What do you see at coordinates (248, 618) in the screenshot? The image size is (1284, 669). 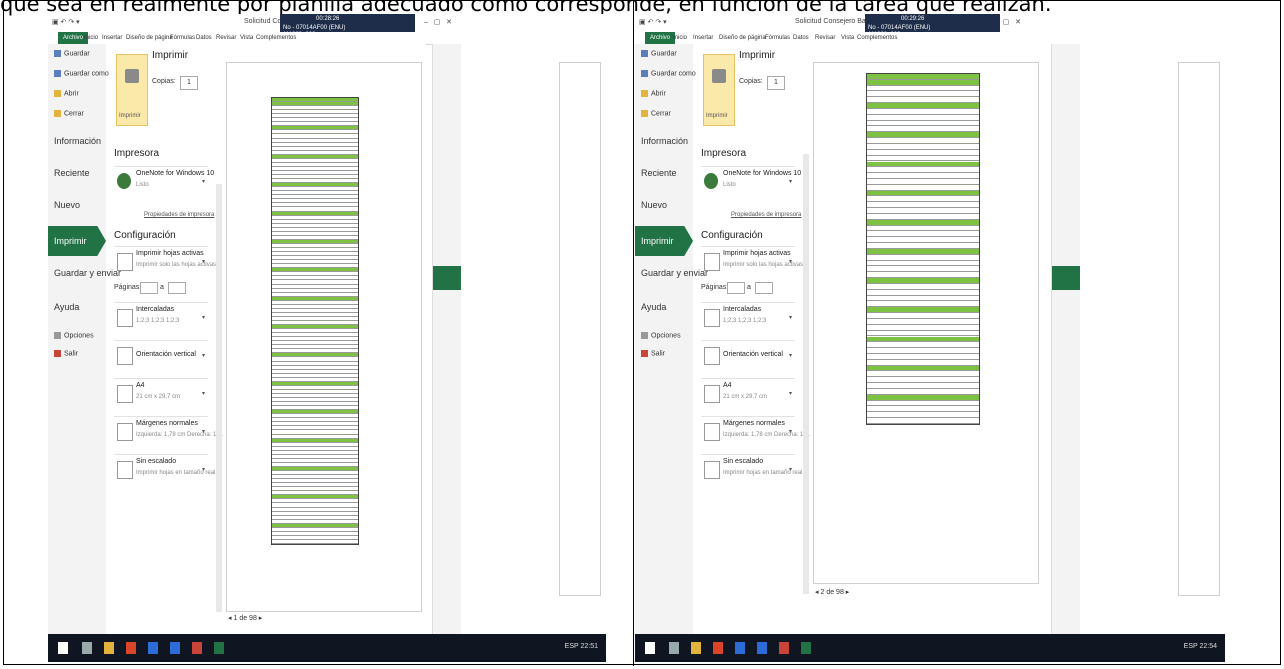 I see `page-total: de 98` at bounding box center [248, 618].